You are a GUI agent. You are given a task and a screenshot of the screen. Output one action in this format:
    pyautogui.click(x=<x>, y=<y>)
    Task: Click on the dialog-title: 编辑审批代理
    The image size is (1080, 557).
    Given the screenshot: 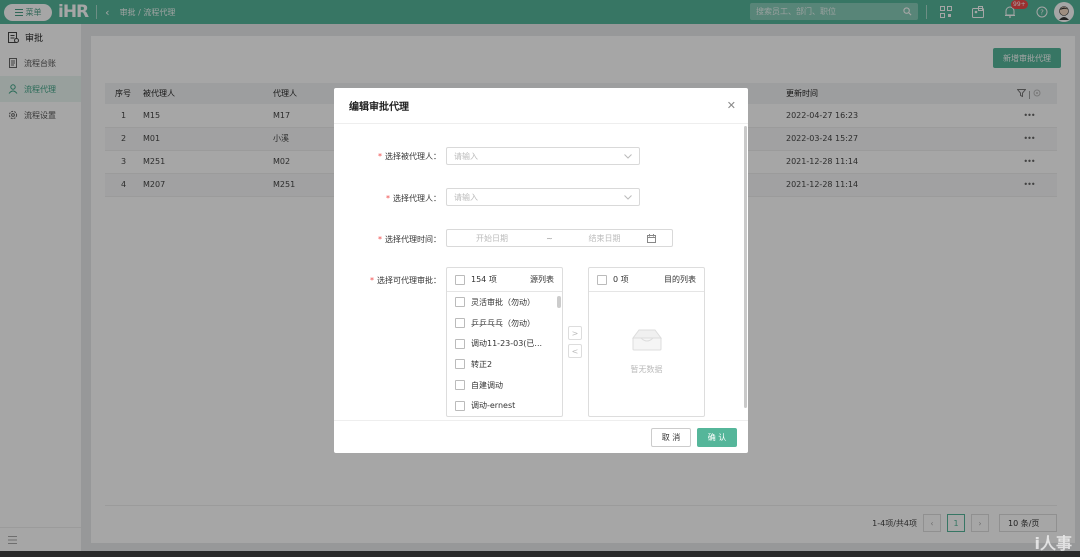 What is the action you would take?
    pyautogui.click(x=541, y=106)
    